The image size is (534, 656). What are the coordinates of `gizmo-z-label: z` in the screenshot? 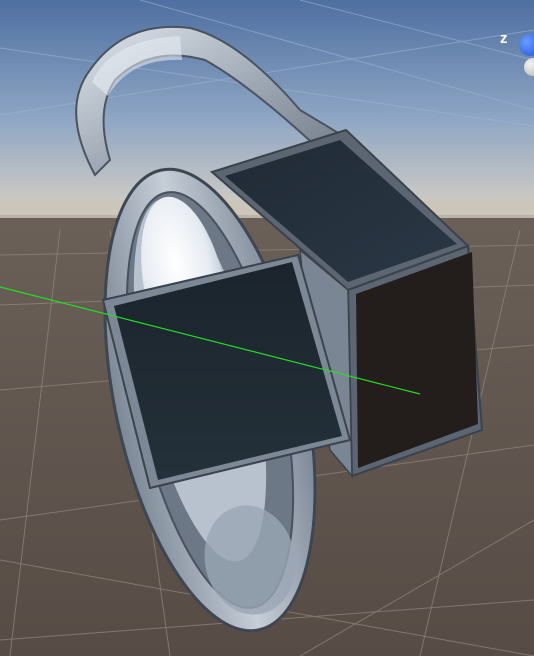 It's located at (504, 38).